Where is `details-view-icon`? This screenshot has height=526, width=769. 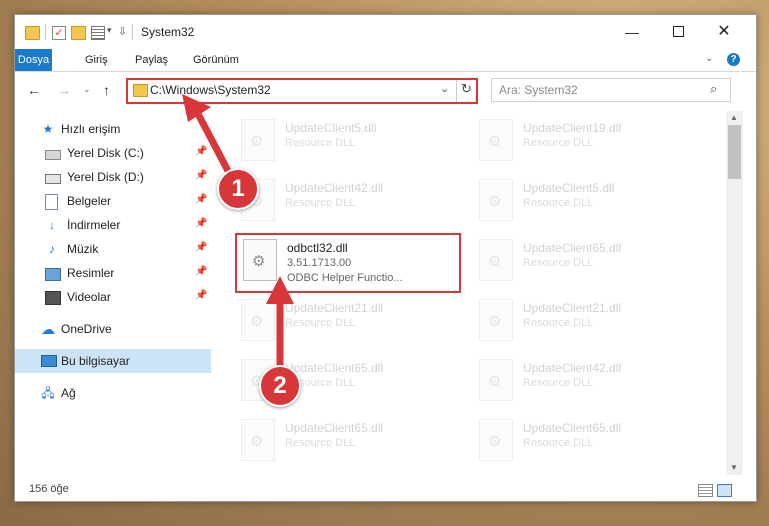 details-view-icon is located at coordinates (705, 490).